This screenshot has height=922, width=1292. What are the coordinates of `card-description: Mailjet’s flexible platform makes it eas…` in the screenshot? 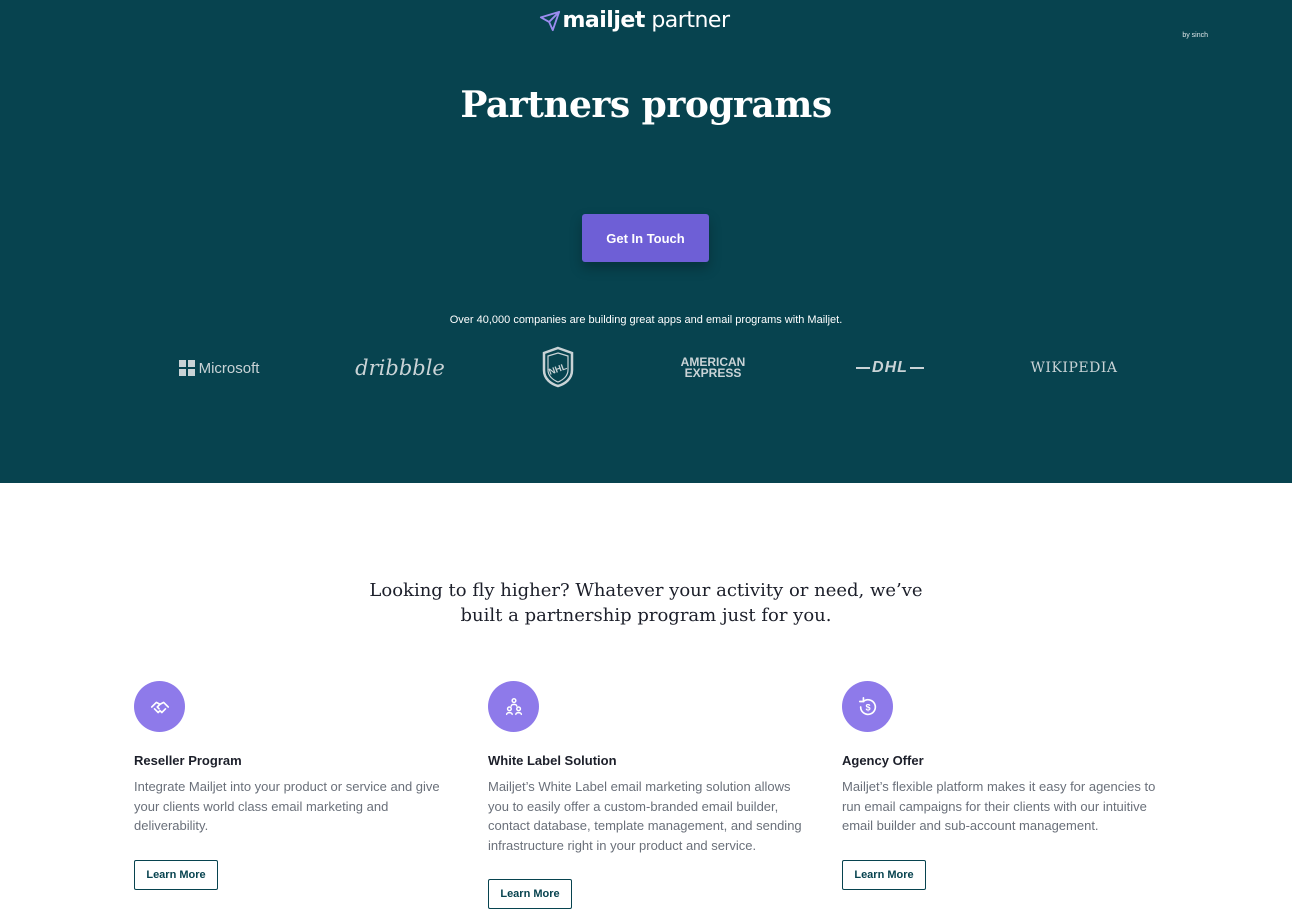 It's located at (999, 806).